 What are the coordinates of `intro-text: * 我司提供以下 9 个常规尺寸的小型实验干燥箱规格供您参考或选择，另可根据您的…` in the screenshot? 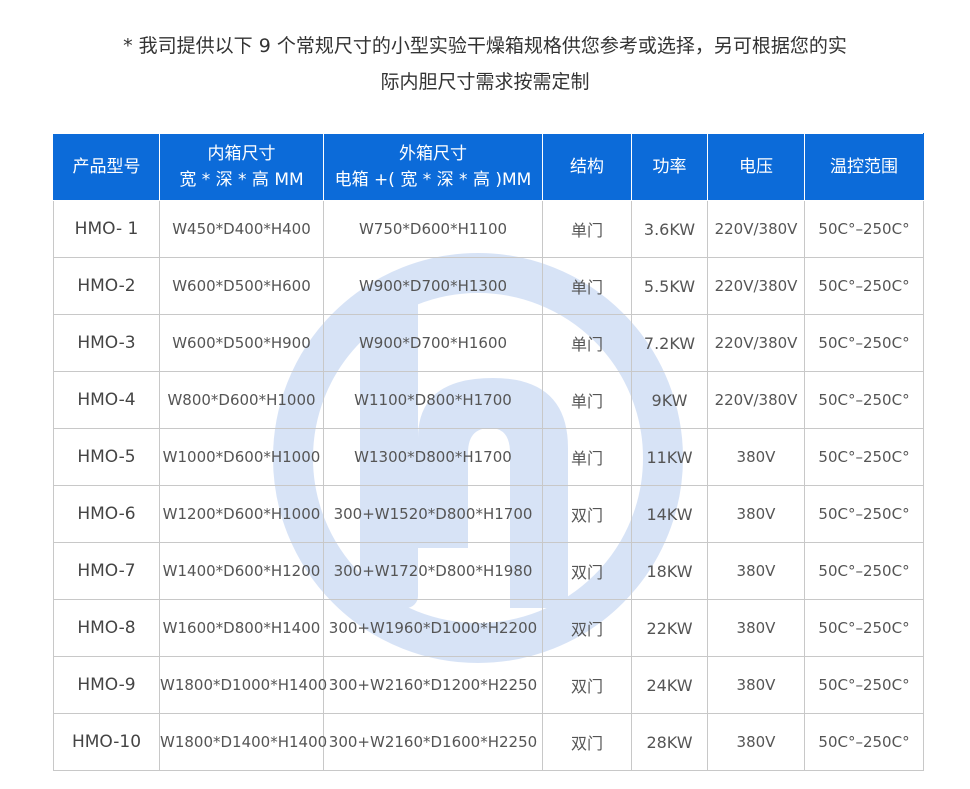 It's located at (485, 64).